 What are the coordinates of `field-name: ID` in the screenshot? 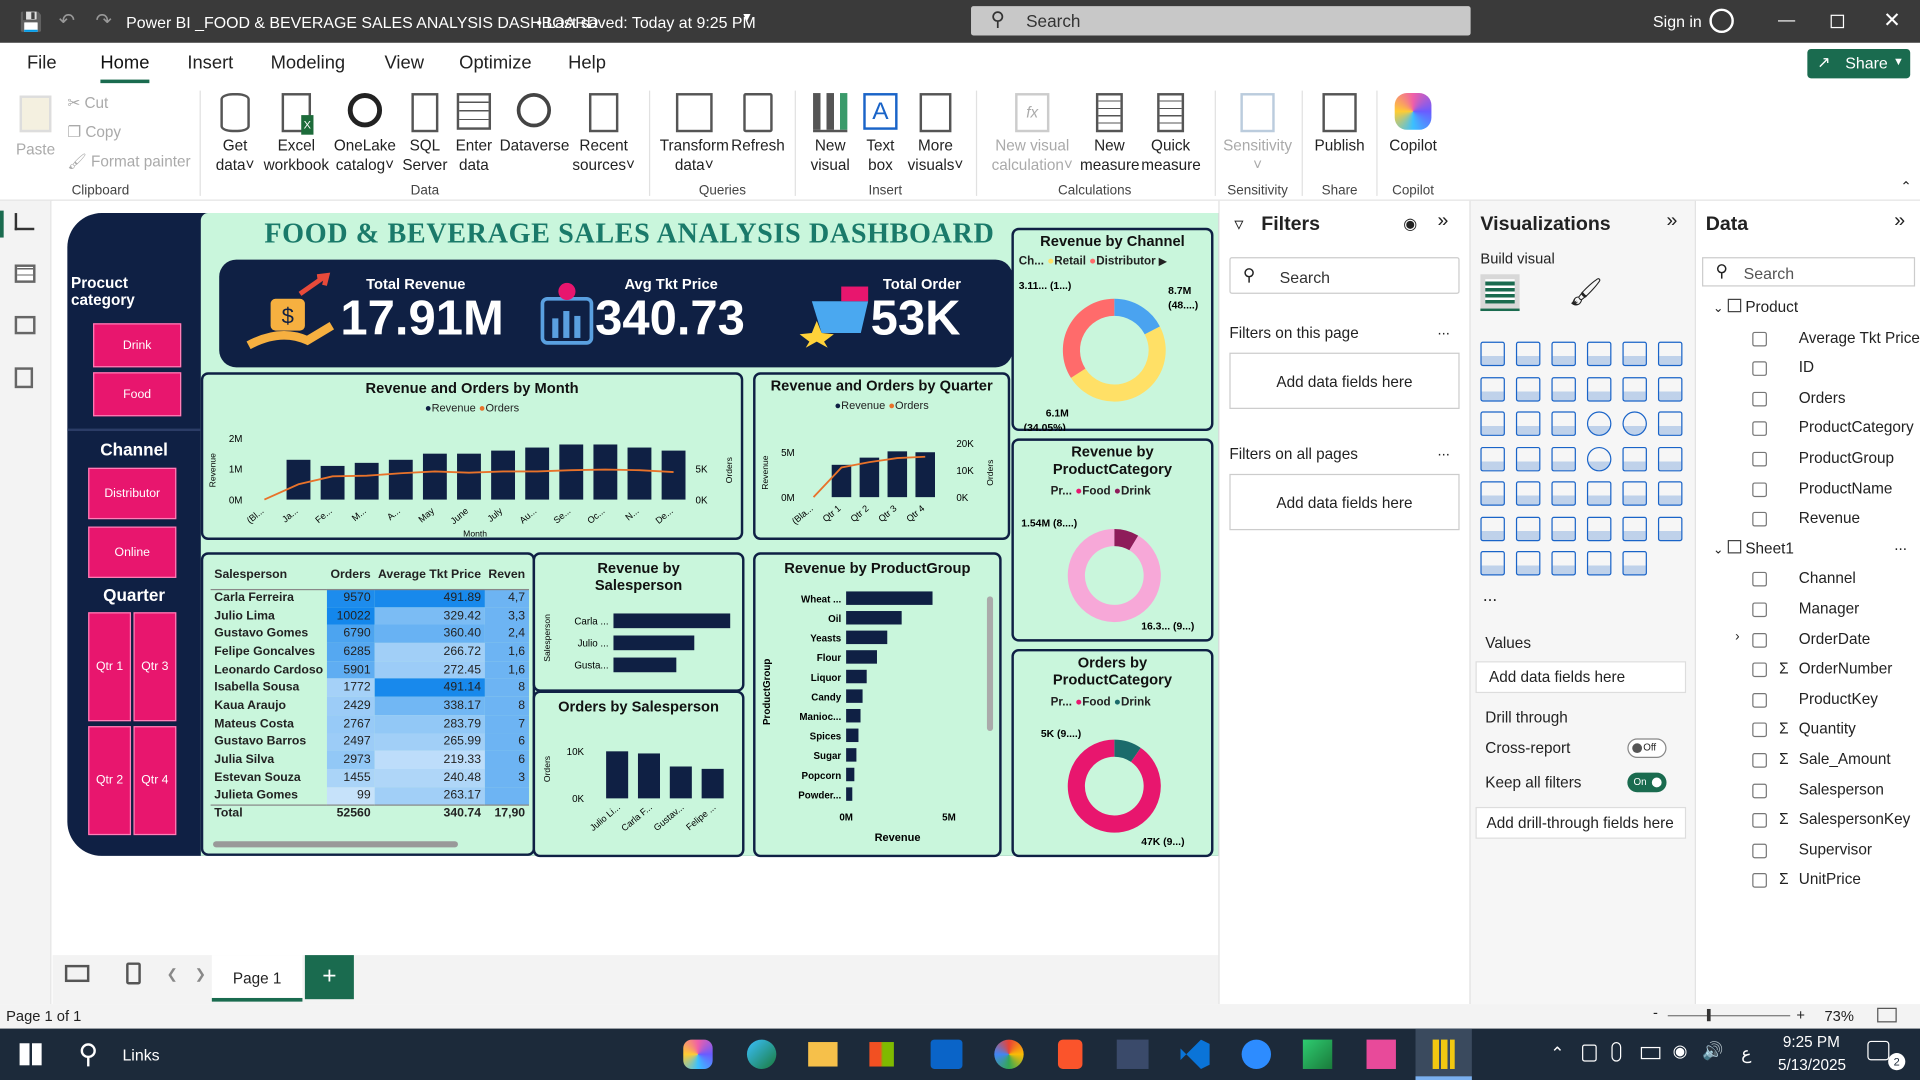 It's located at (1806, 367).